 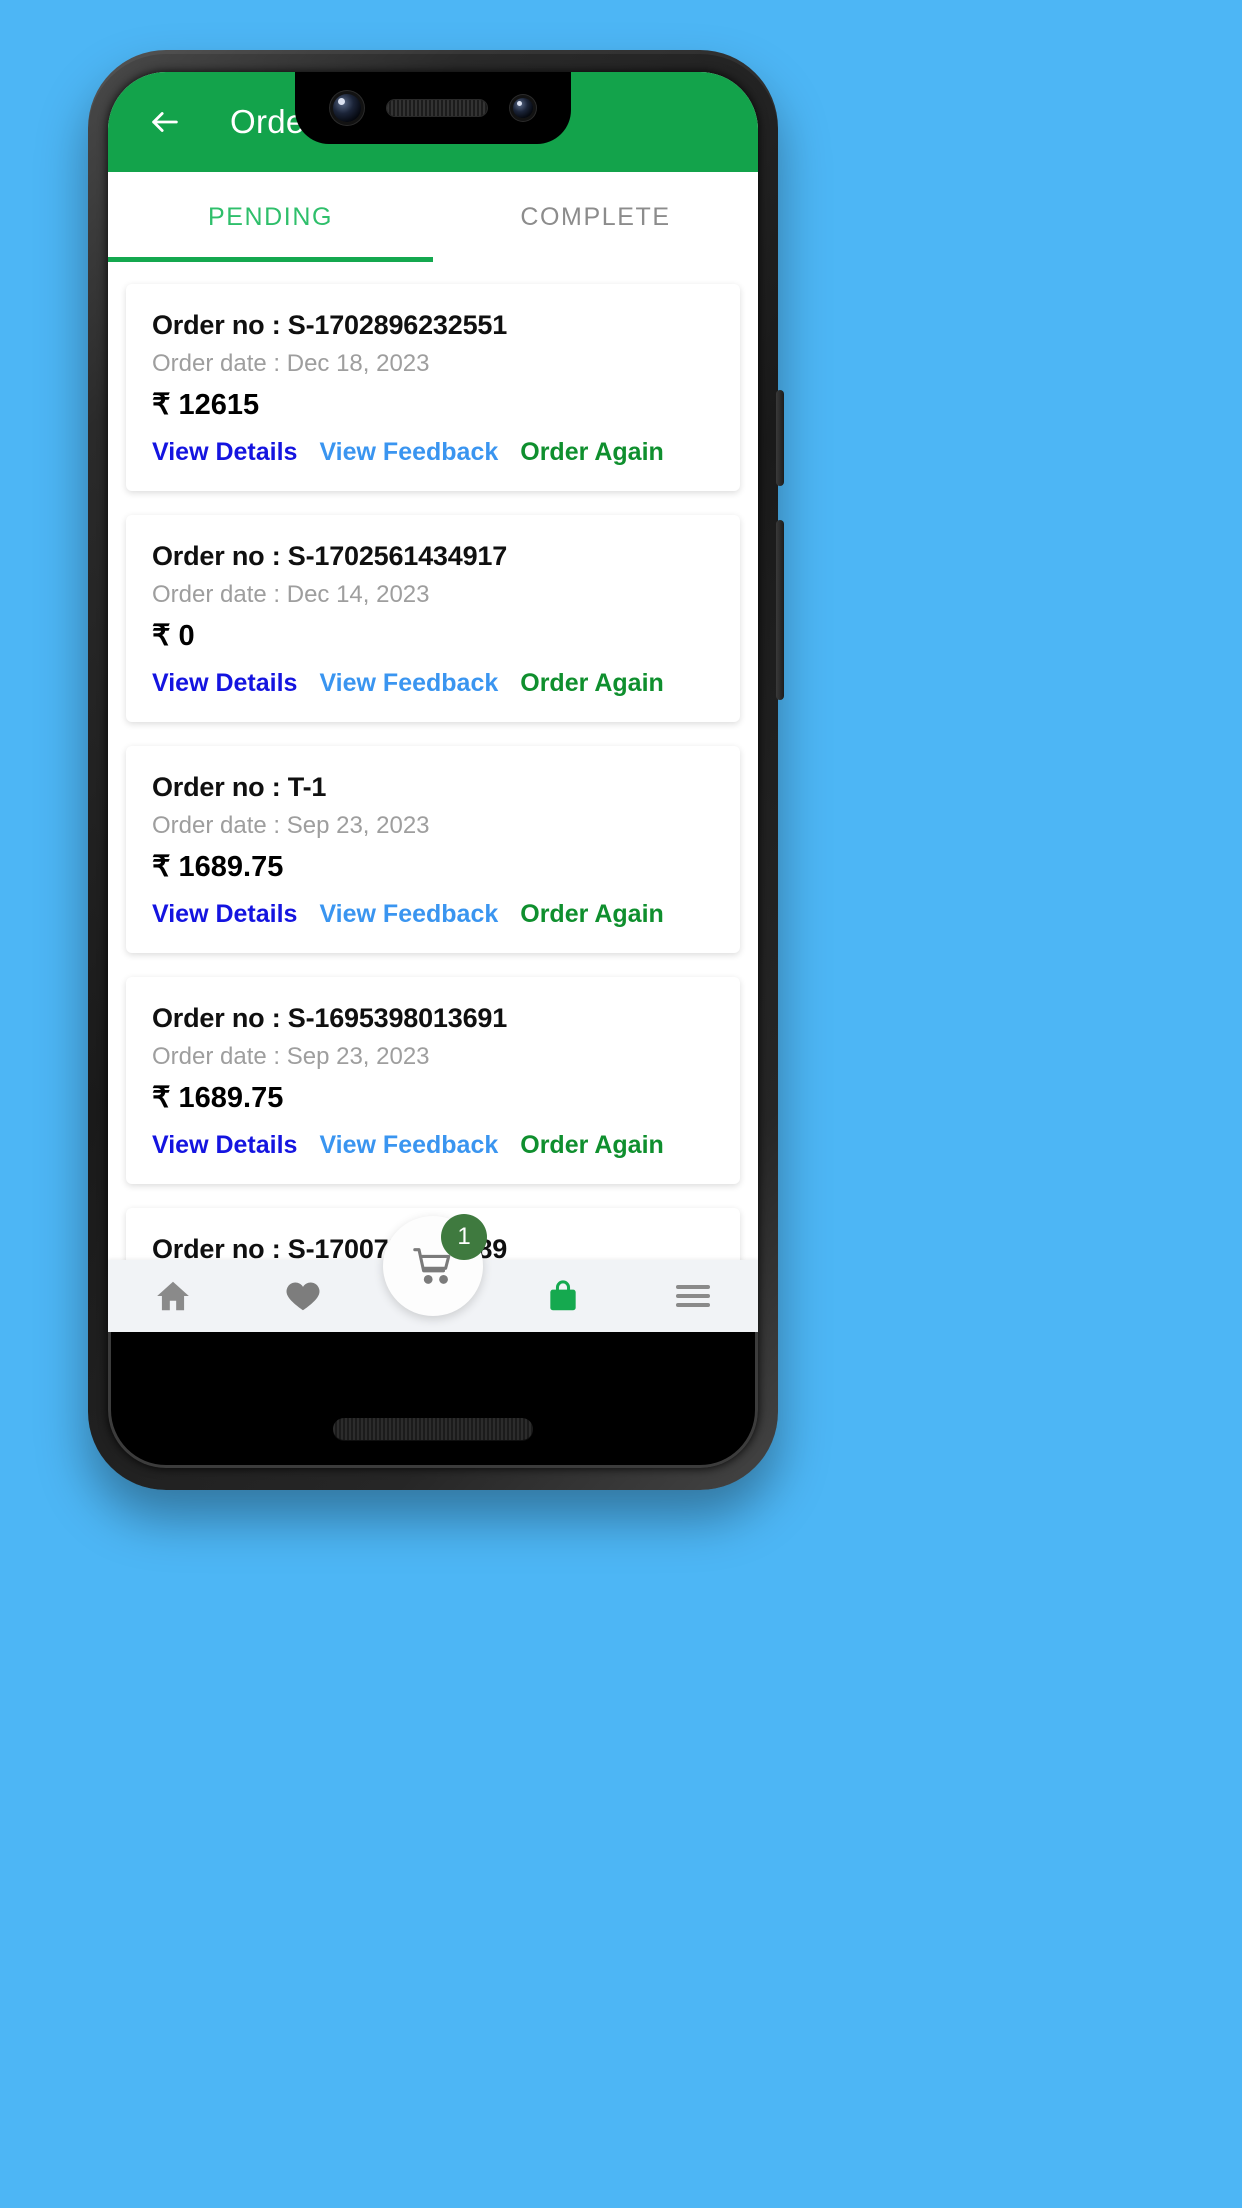 What do you see at coordinates (435, 1265) in the screenshot?
I see `cart-fab-button: 1` at bounding box center [435, 1265].